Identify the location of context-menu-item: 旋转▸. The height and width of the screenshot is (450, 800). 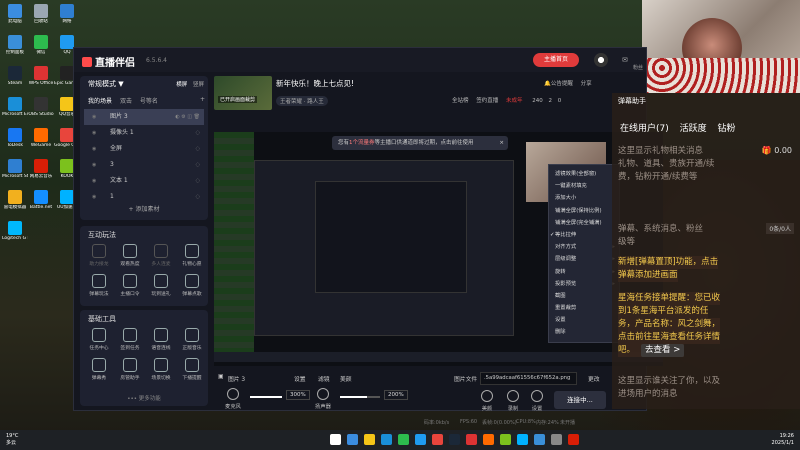
(584, 272).